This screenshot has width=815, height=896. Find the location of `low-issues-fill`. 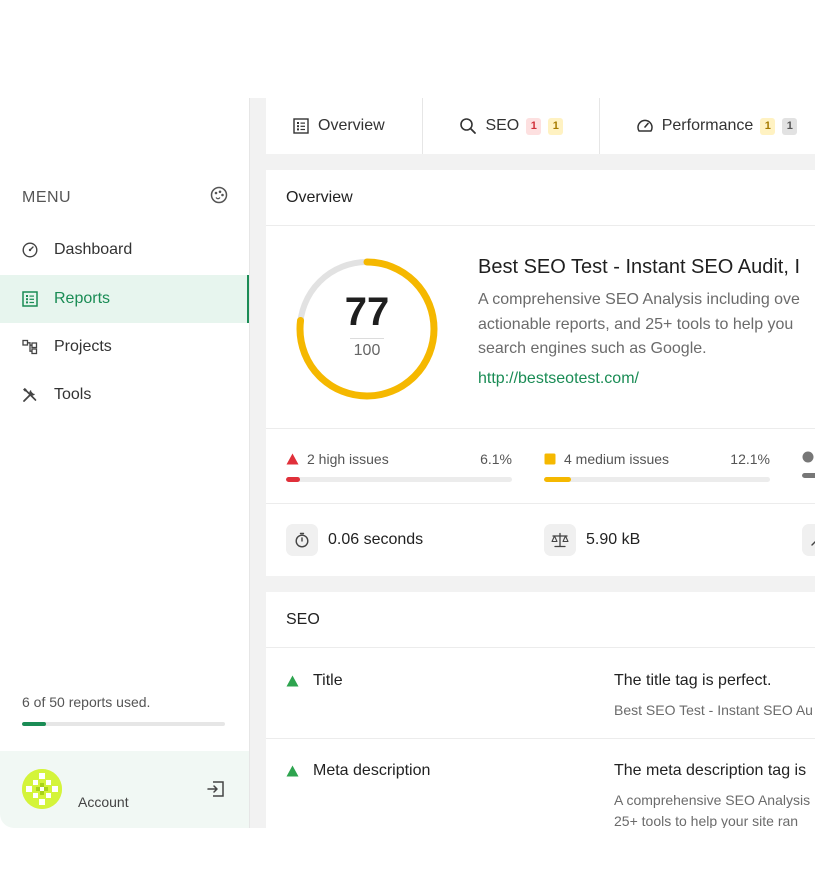

low-issues-fill is located at coordinates (808, 475).